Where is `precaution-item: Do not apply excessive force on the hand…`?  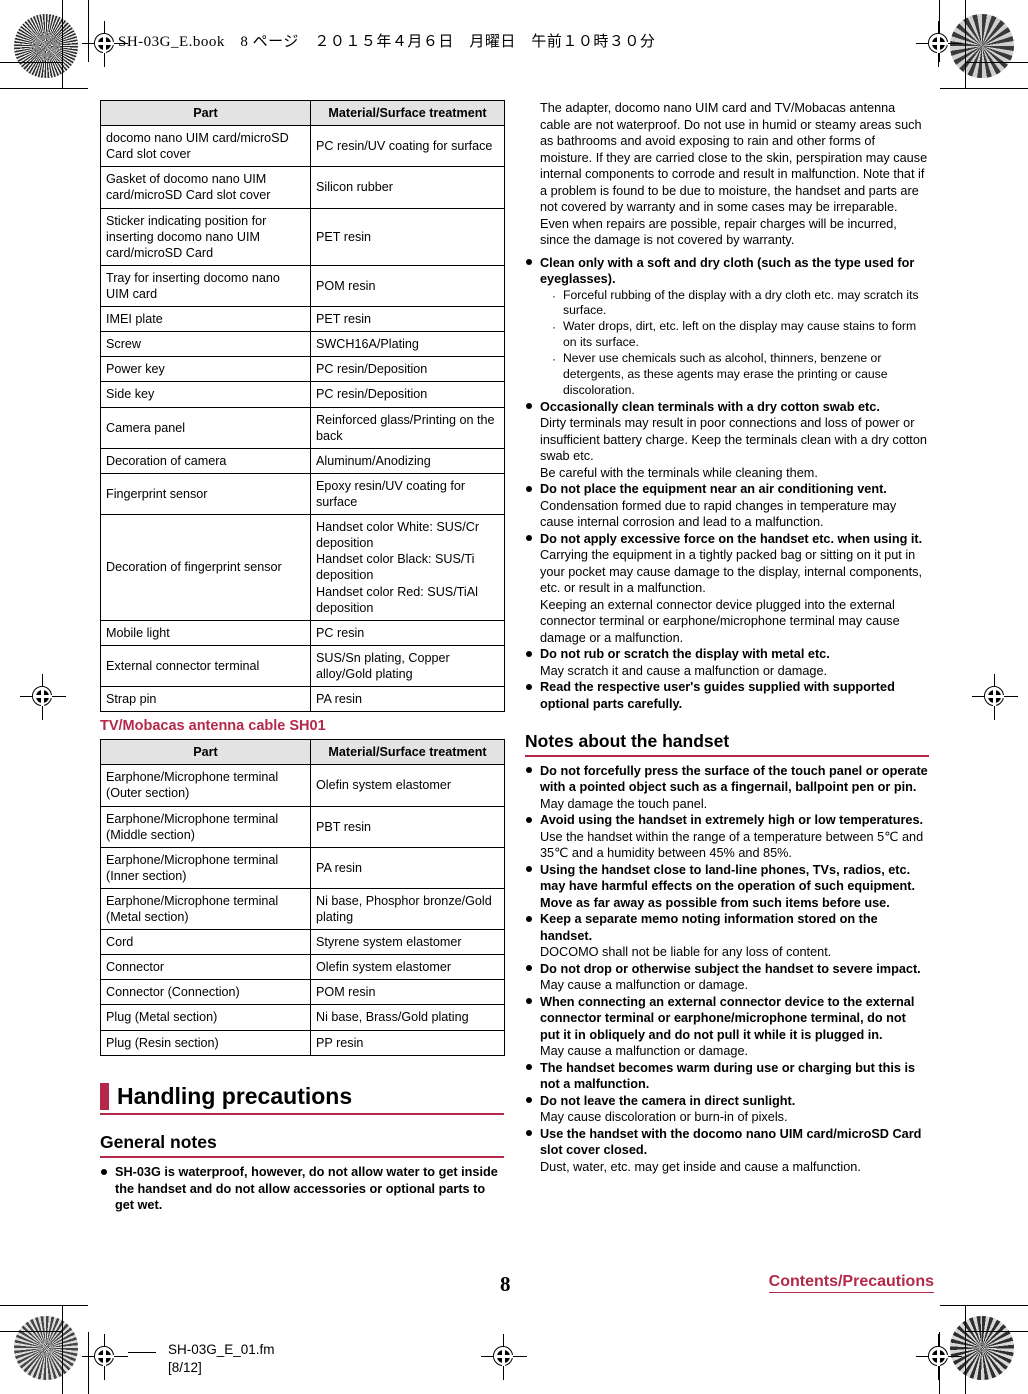 precaution-item: Do not apply excessive force on the hand… is located at coordinates (727, 589).